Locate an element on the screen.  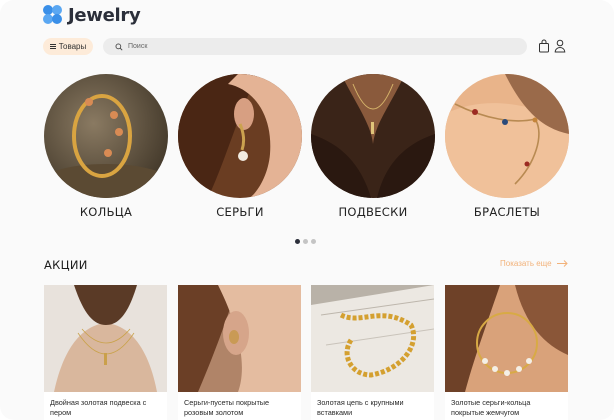
category-rings-image is located at coordinates (106, 136).